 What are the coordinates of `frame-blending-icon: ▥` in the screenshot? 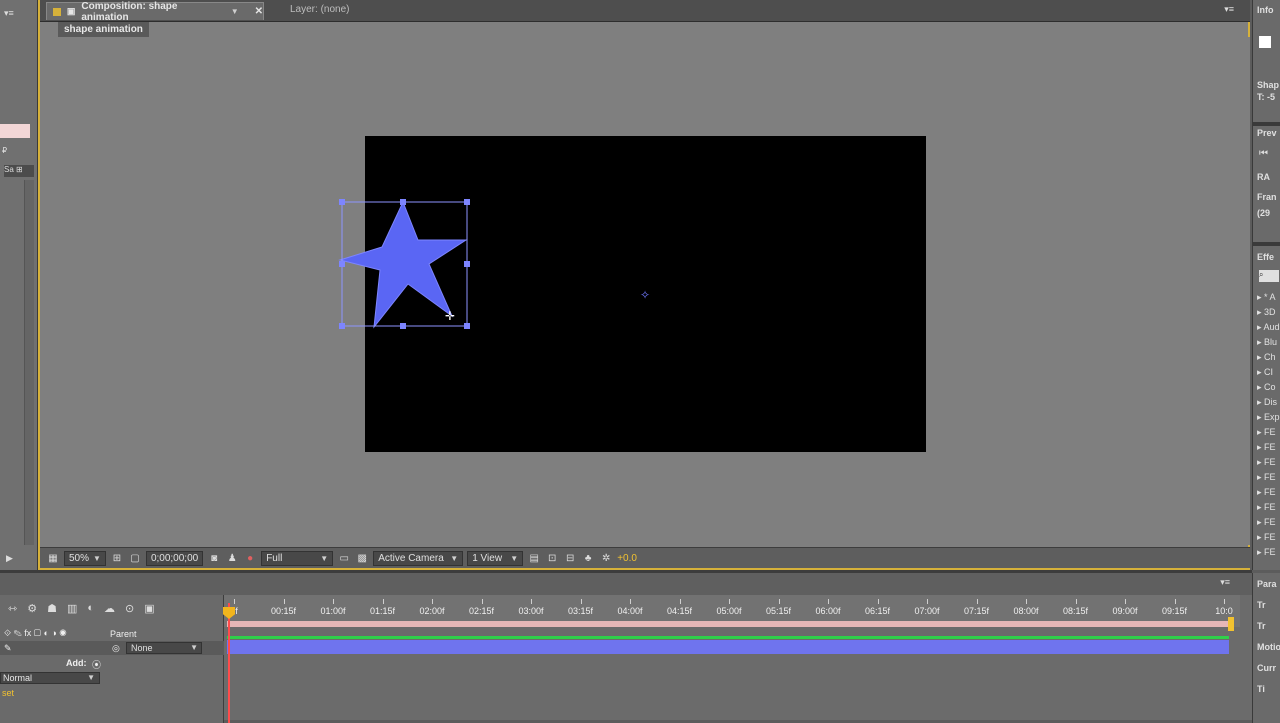 It's located at (72, 608).